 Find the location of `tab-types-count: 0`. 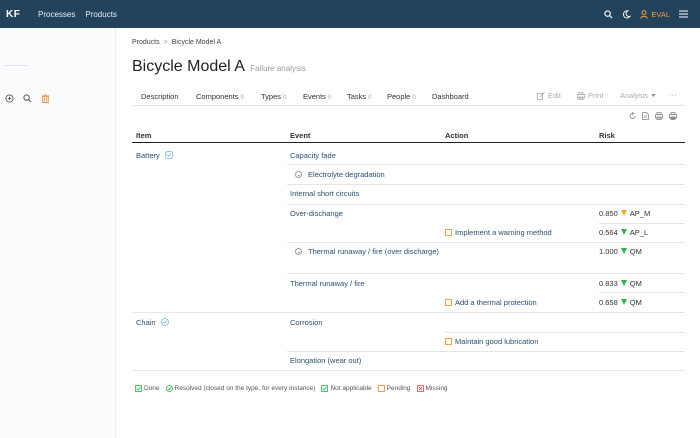

tab-types-count: 0 is located at coordinates (285, 98).